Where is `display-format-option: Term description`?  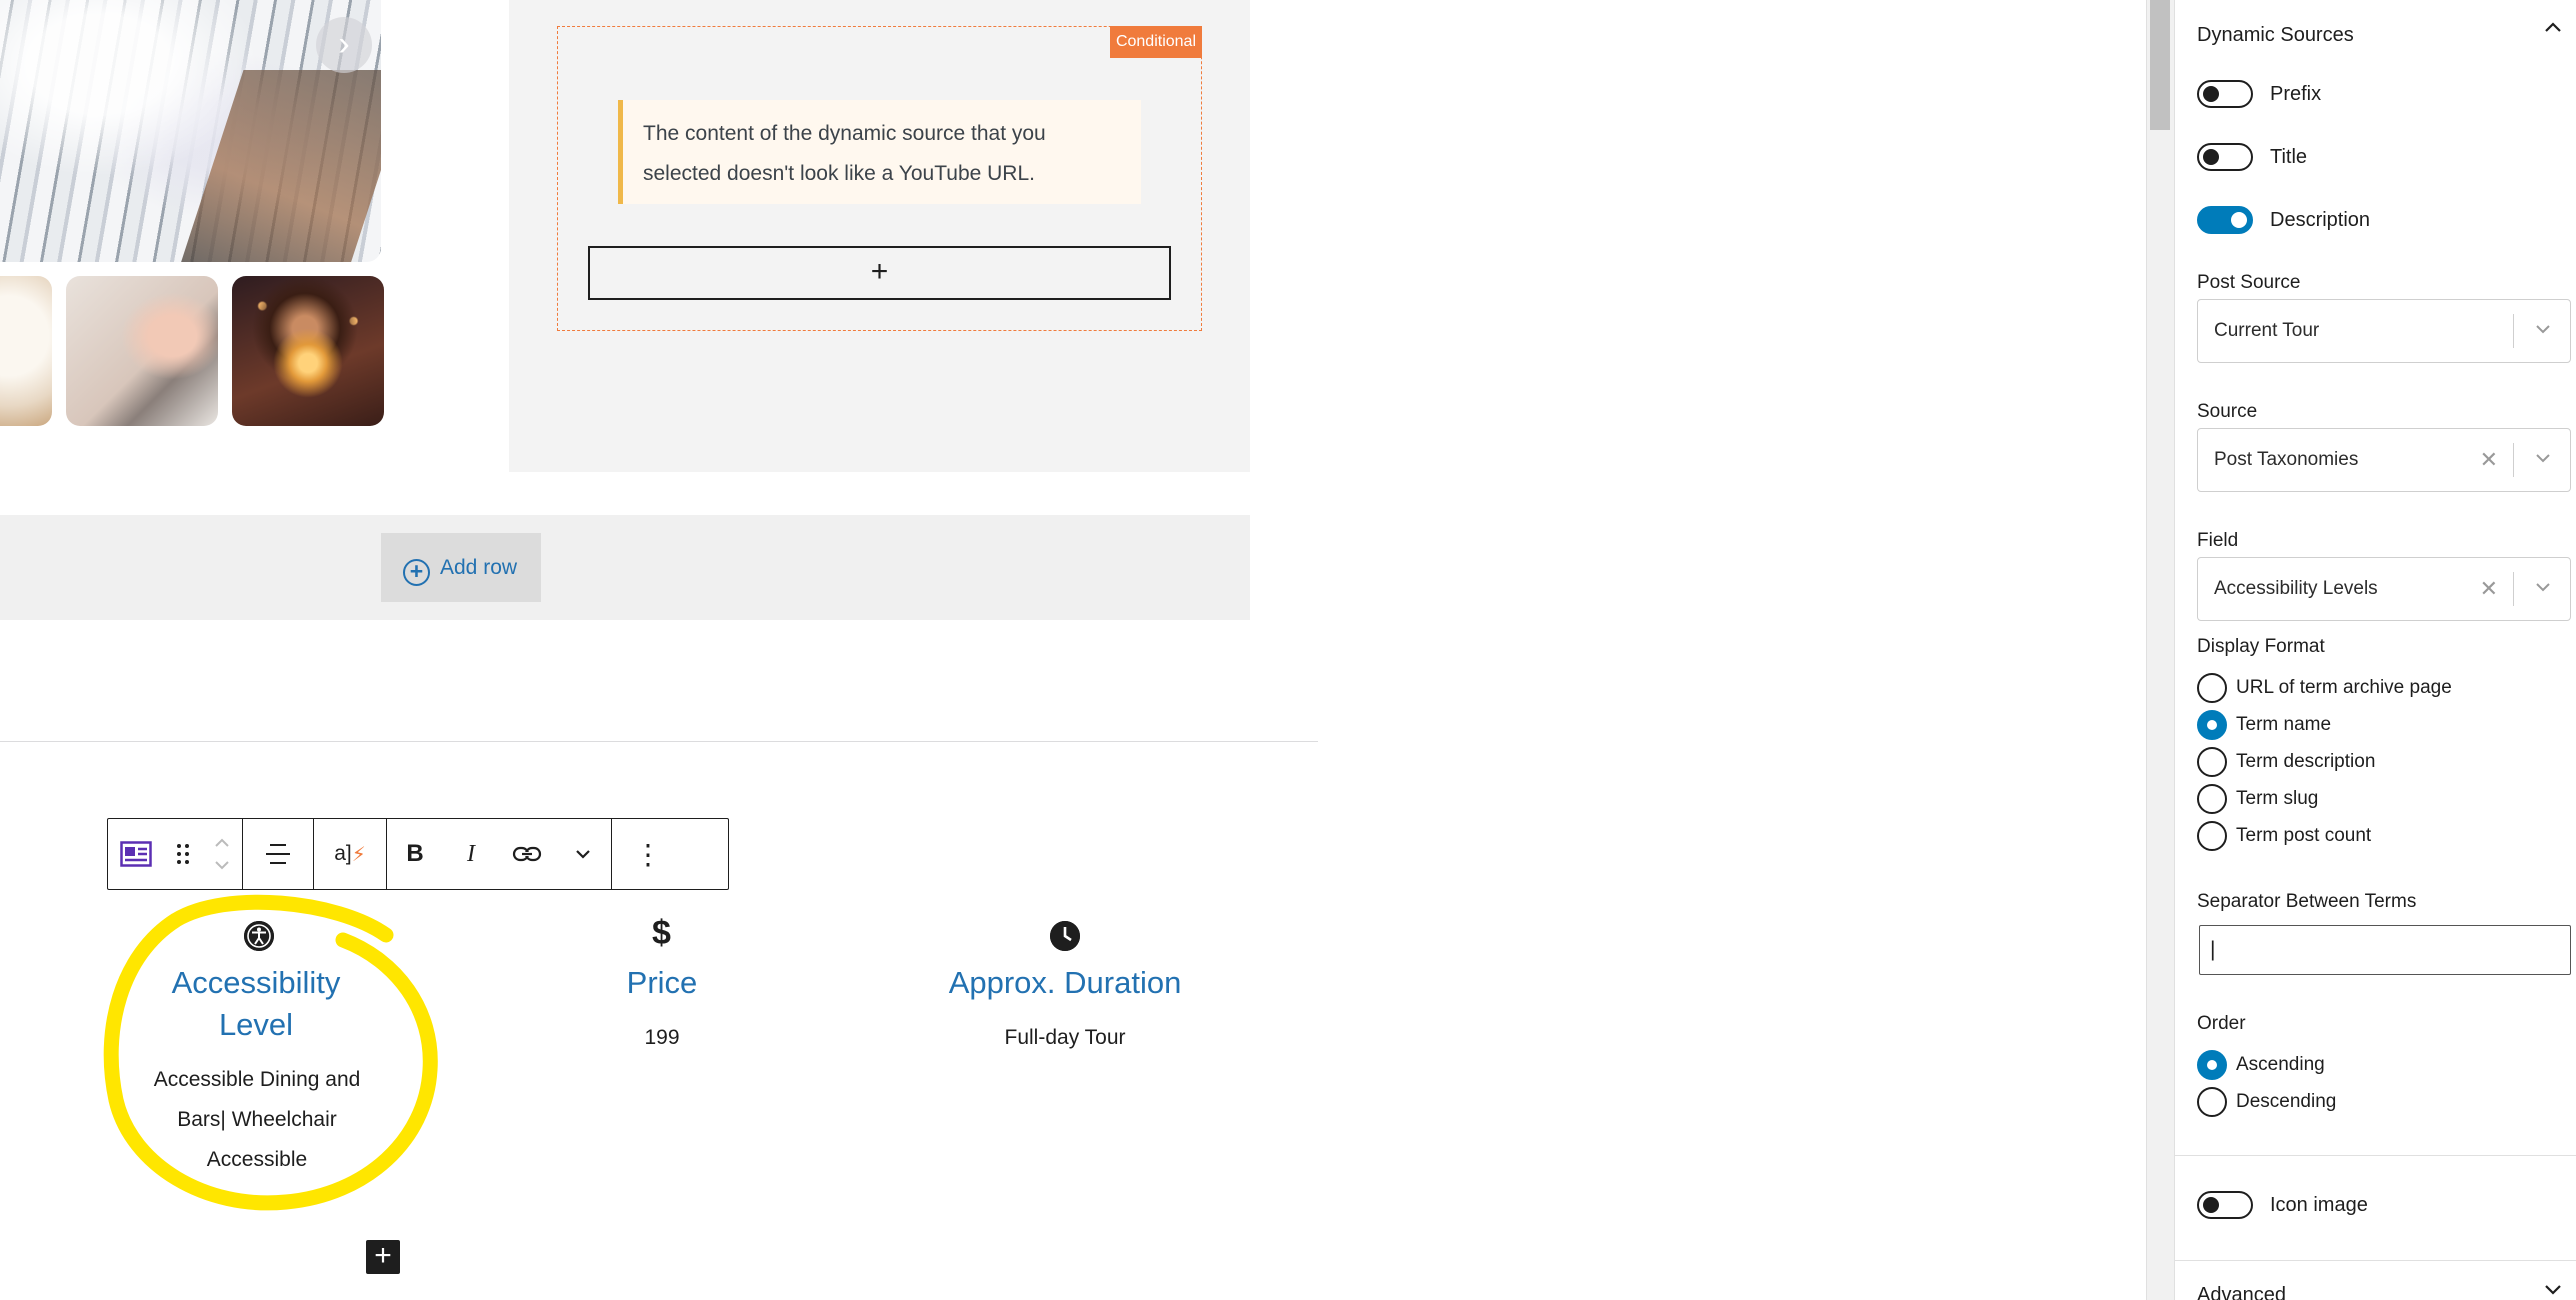 display-format-option: Term description is located at coordinates (2286, 762).